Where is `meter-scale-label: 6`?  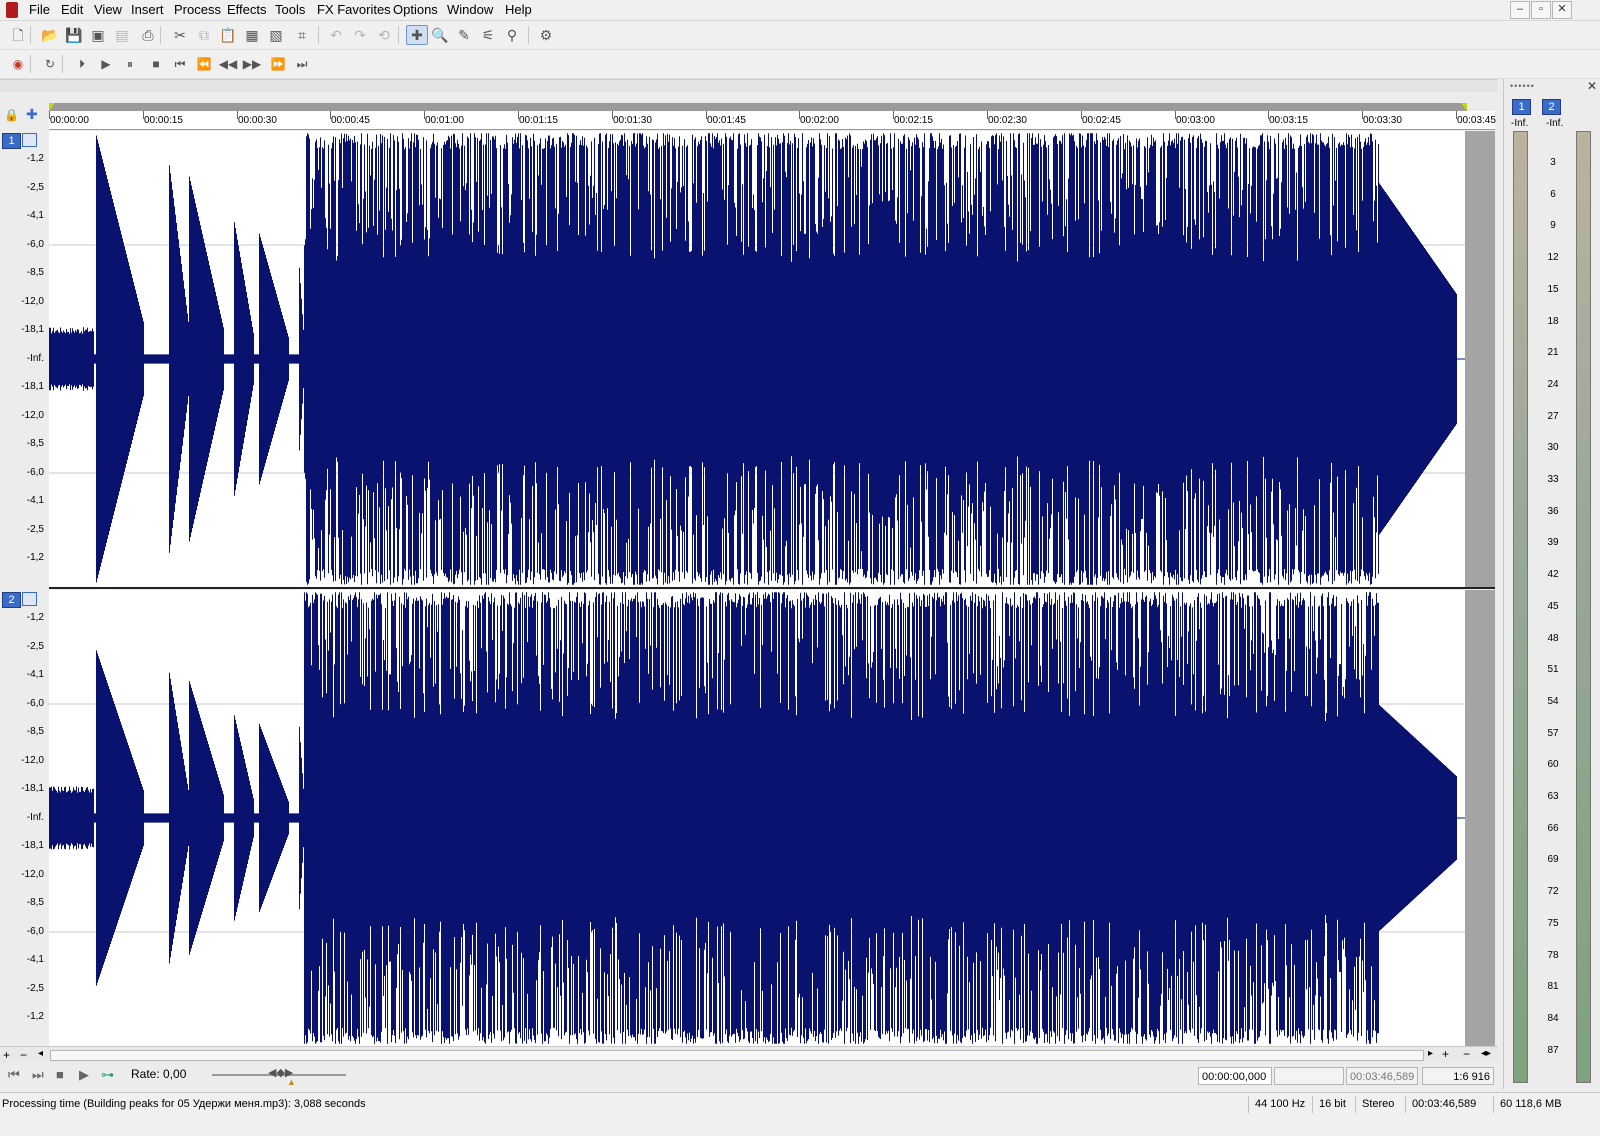 meter-scale-label: 6 is located at coordinates (1553, 194).